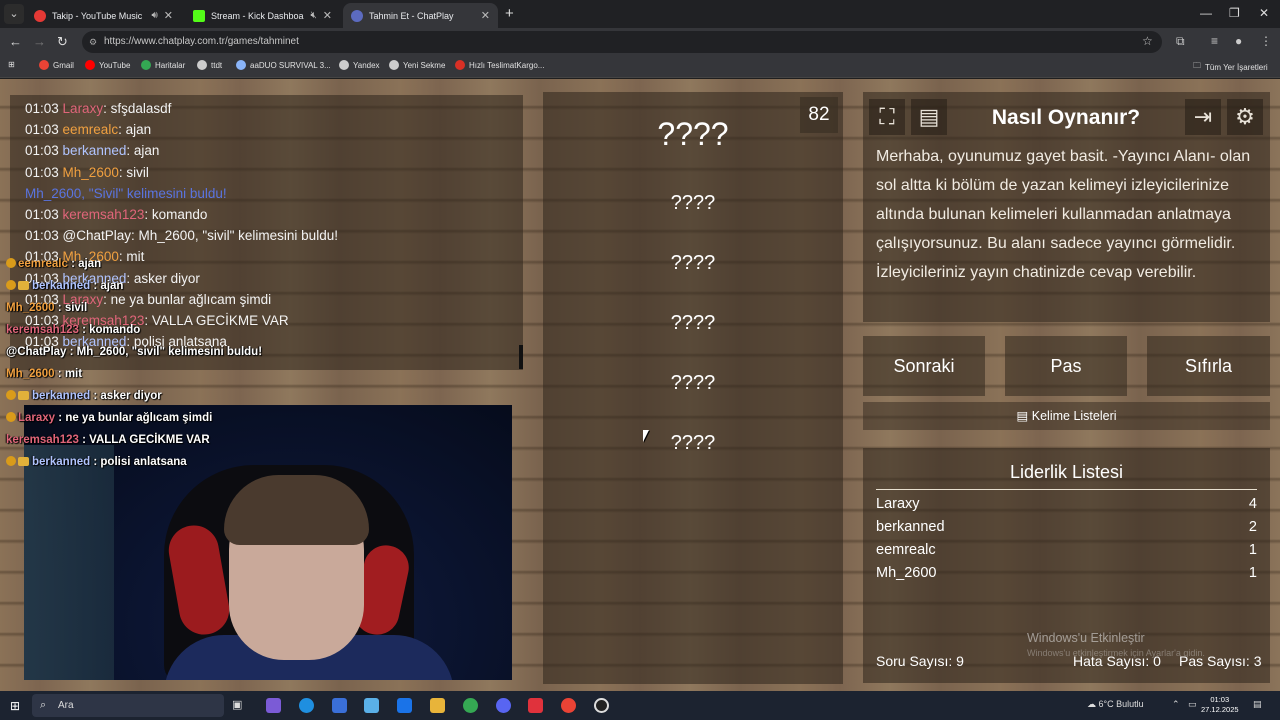  I want to click on globe-icon, so click(241, 65).